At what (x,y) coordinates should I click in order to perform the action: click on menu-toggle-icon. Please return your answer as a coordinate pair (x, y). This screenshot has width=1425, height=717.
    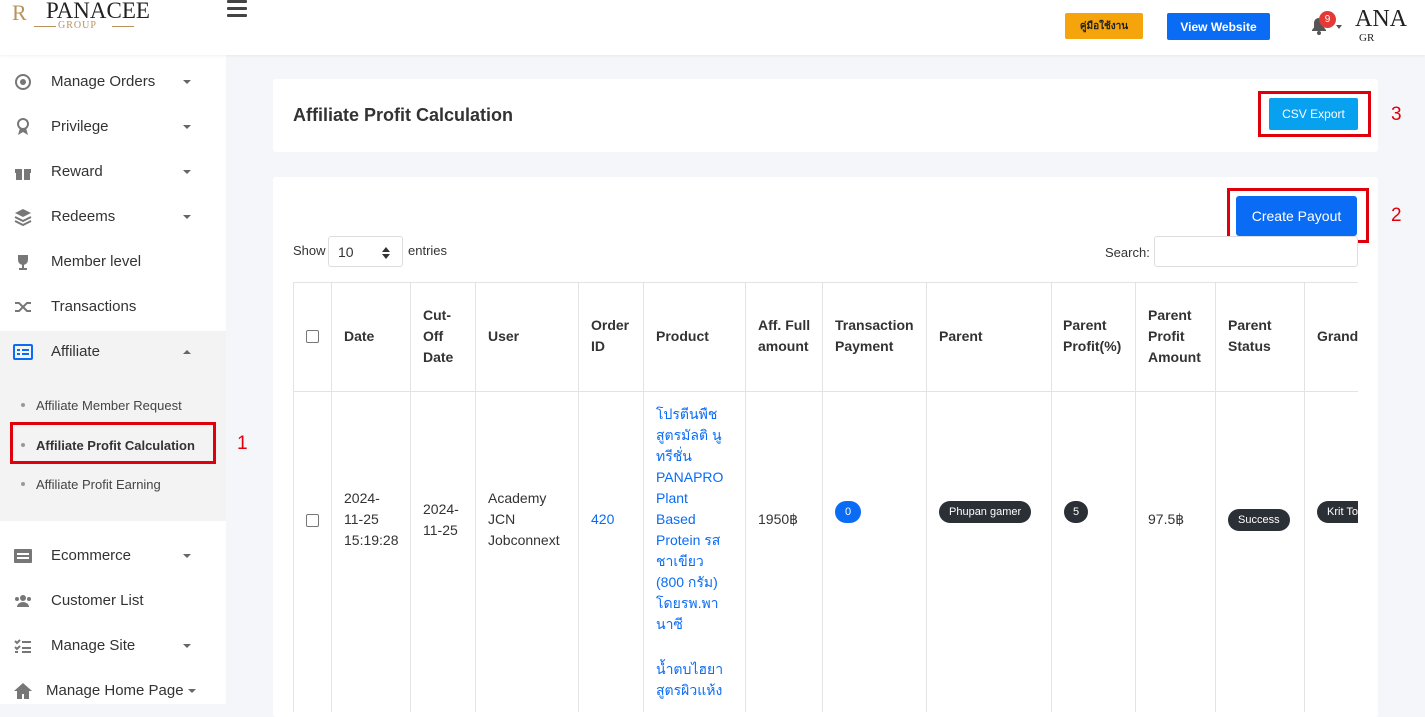
    Looking at the image, I should click on (237, 9).